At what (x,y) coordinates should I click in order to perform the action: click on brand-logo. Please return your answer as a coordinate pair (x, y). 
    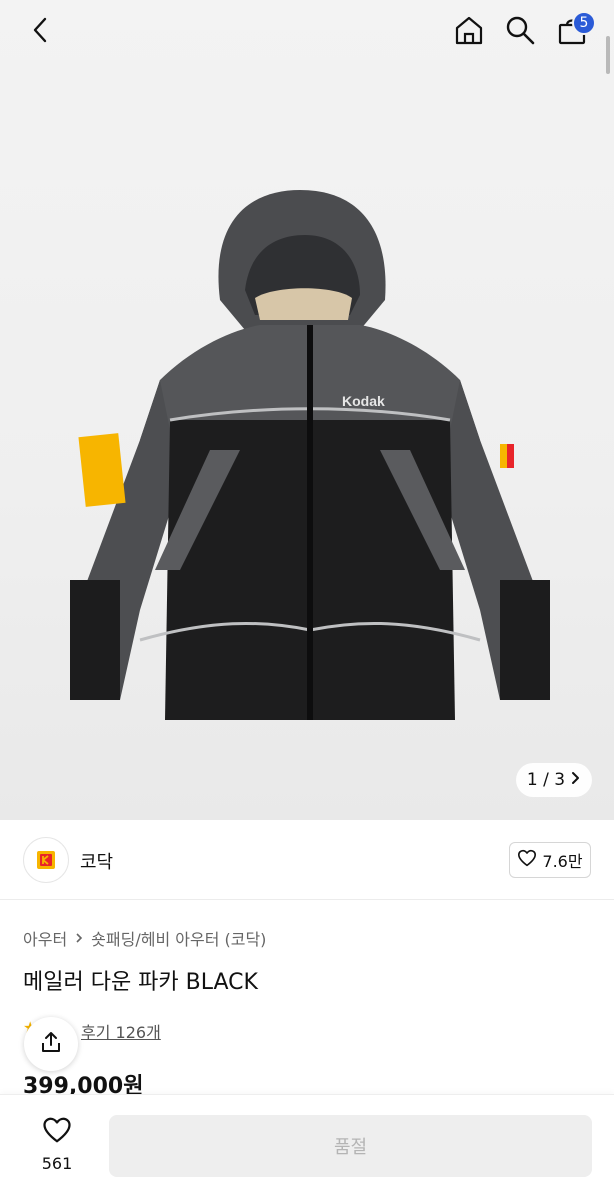
    Looking at the image, I should click on (46, 860).